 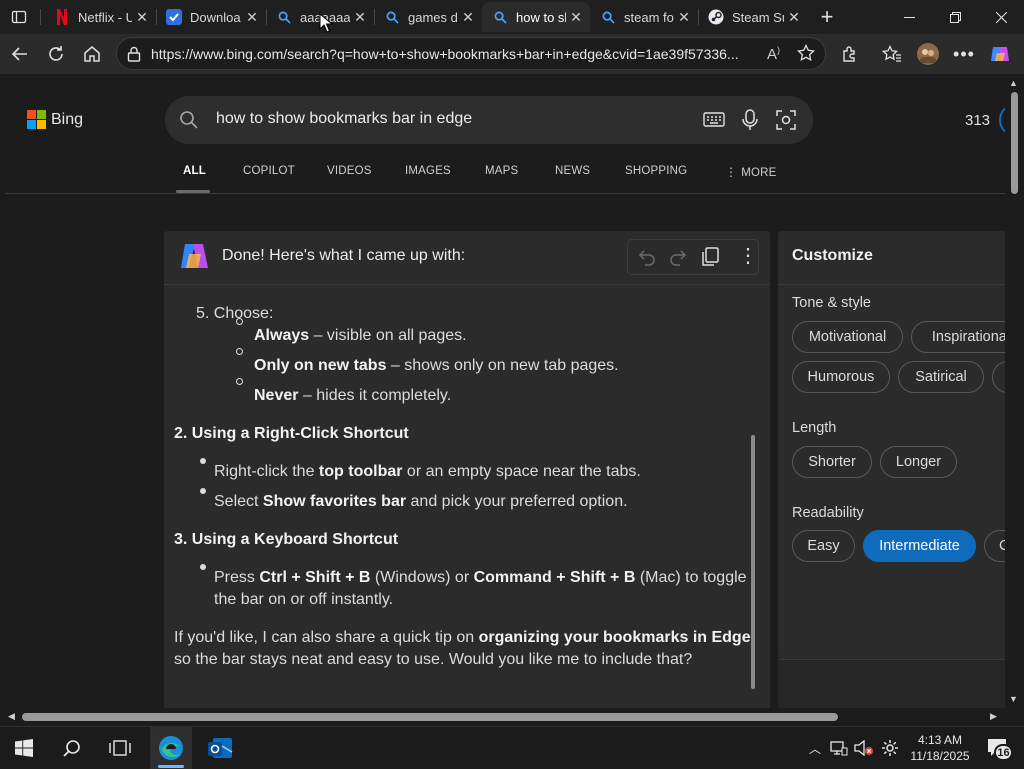 I want to click on tab-all: ALL, so click(x=194, y=171).